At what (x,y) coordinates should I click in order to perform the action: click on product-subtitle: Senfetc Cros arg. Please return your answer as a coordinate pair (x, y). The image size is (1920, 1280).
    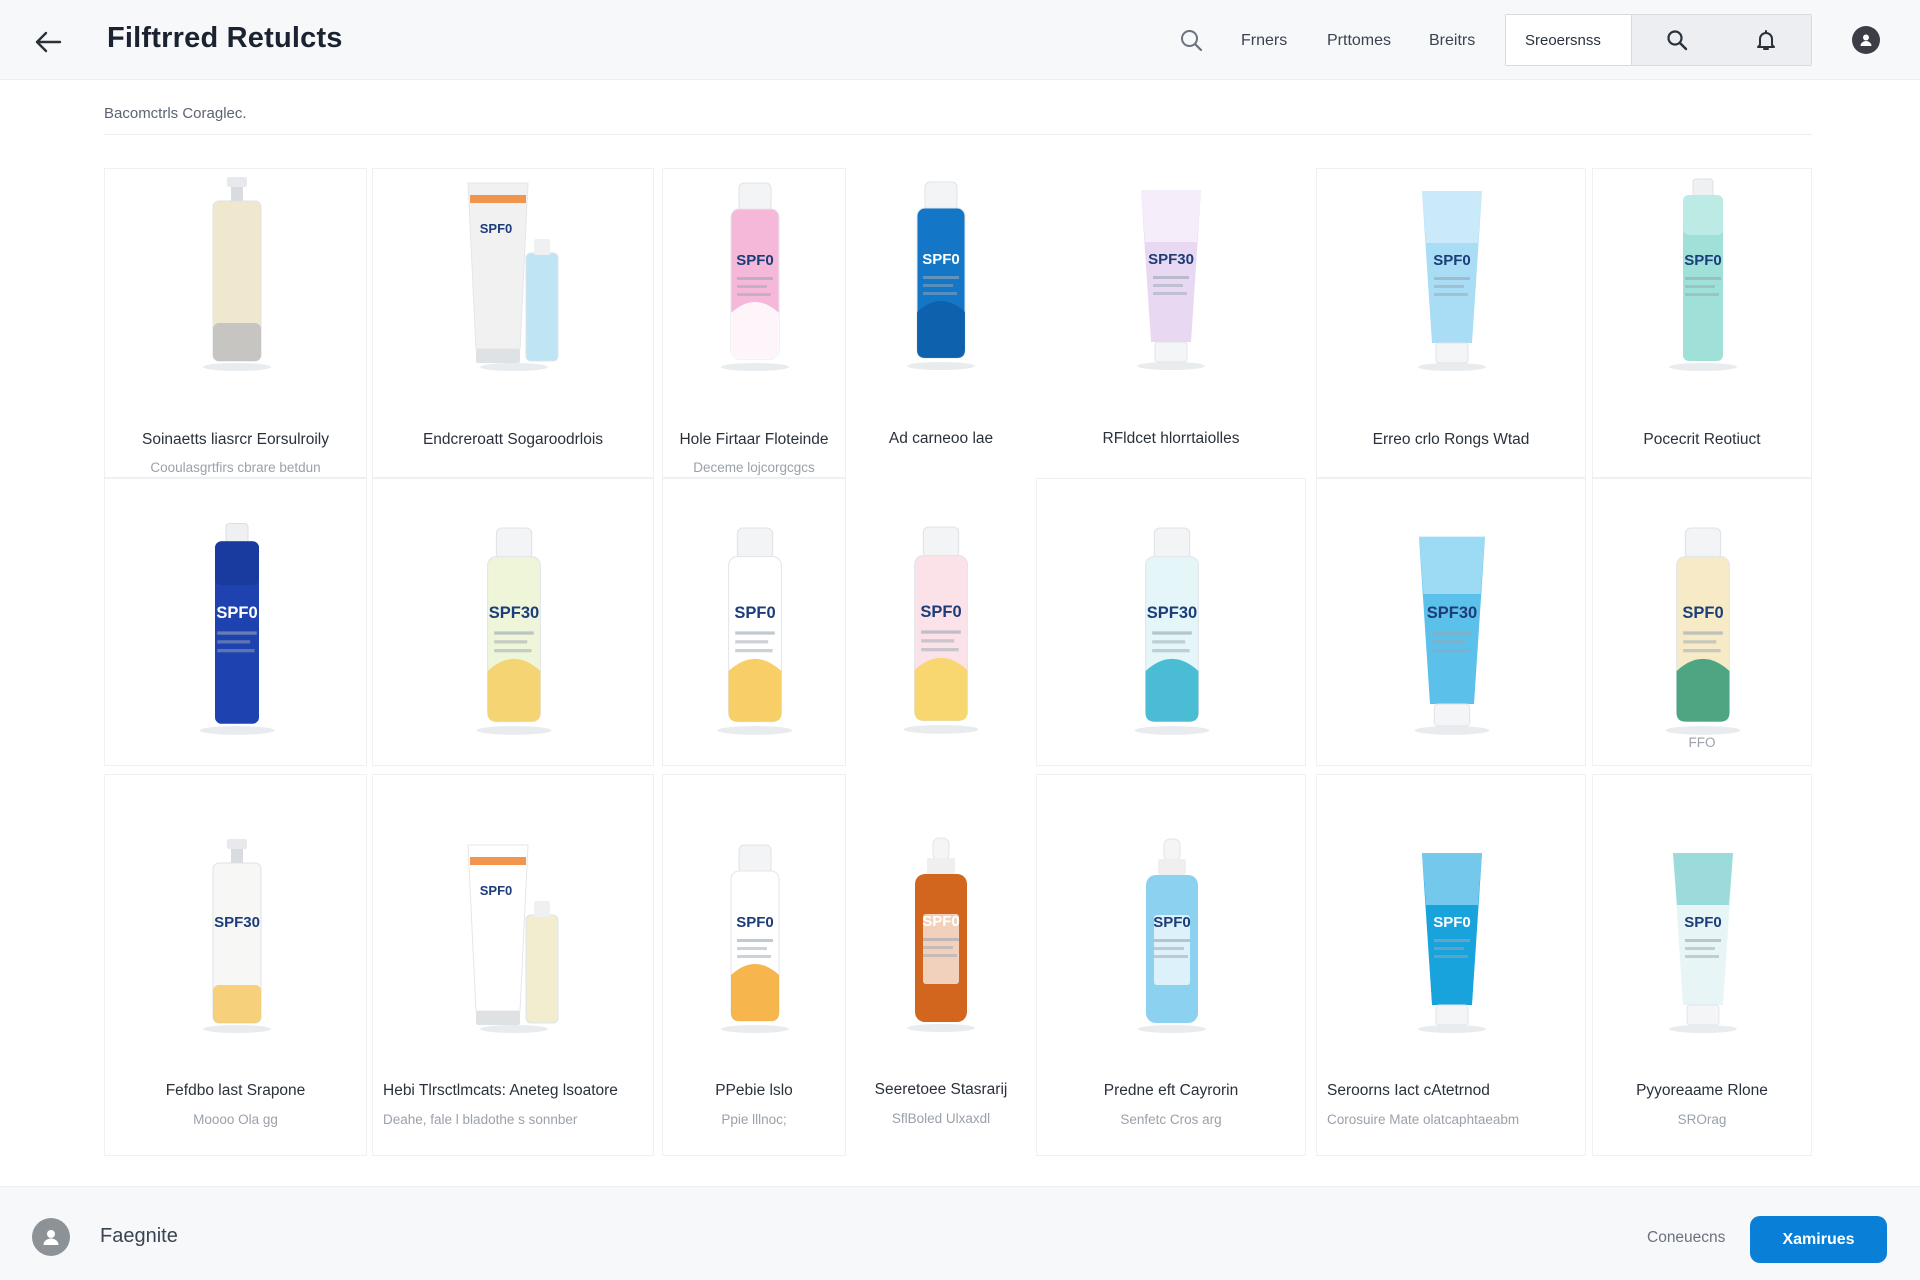
    Looking at the image, I should click on (1171, 1119).